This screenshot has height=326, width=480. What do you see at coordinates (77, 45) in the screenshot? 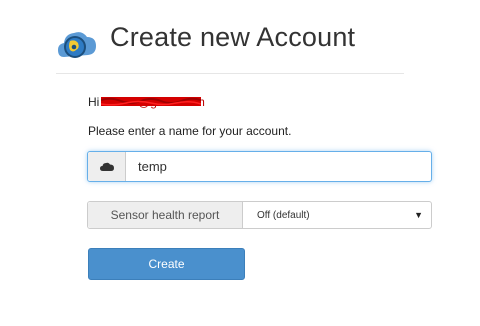
I see `cloud-globe-logo-icon` at bounding box center [77, 45].